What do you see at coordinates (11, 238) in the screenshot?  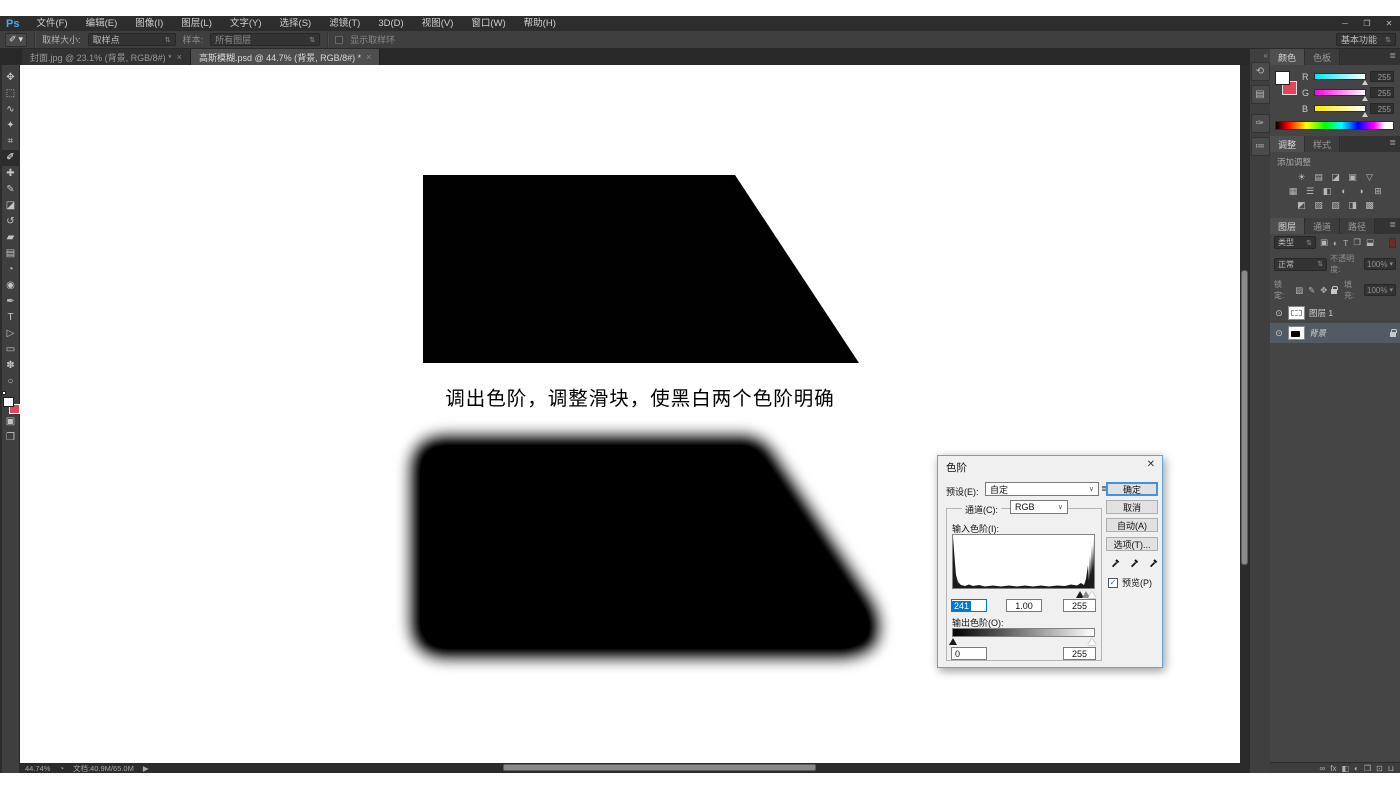 I see `eraser-tool: ▰` at bounding box center [11, 238].